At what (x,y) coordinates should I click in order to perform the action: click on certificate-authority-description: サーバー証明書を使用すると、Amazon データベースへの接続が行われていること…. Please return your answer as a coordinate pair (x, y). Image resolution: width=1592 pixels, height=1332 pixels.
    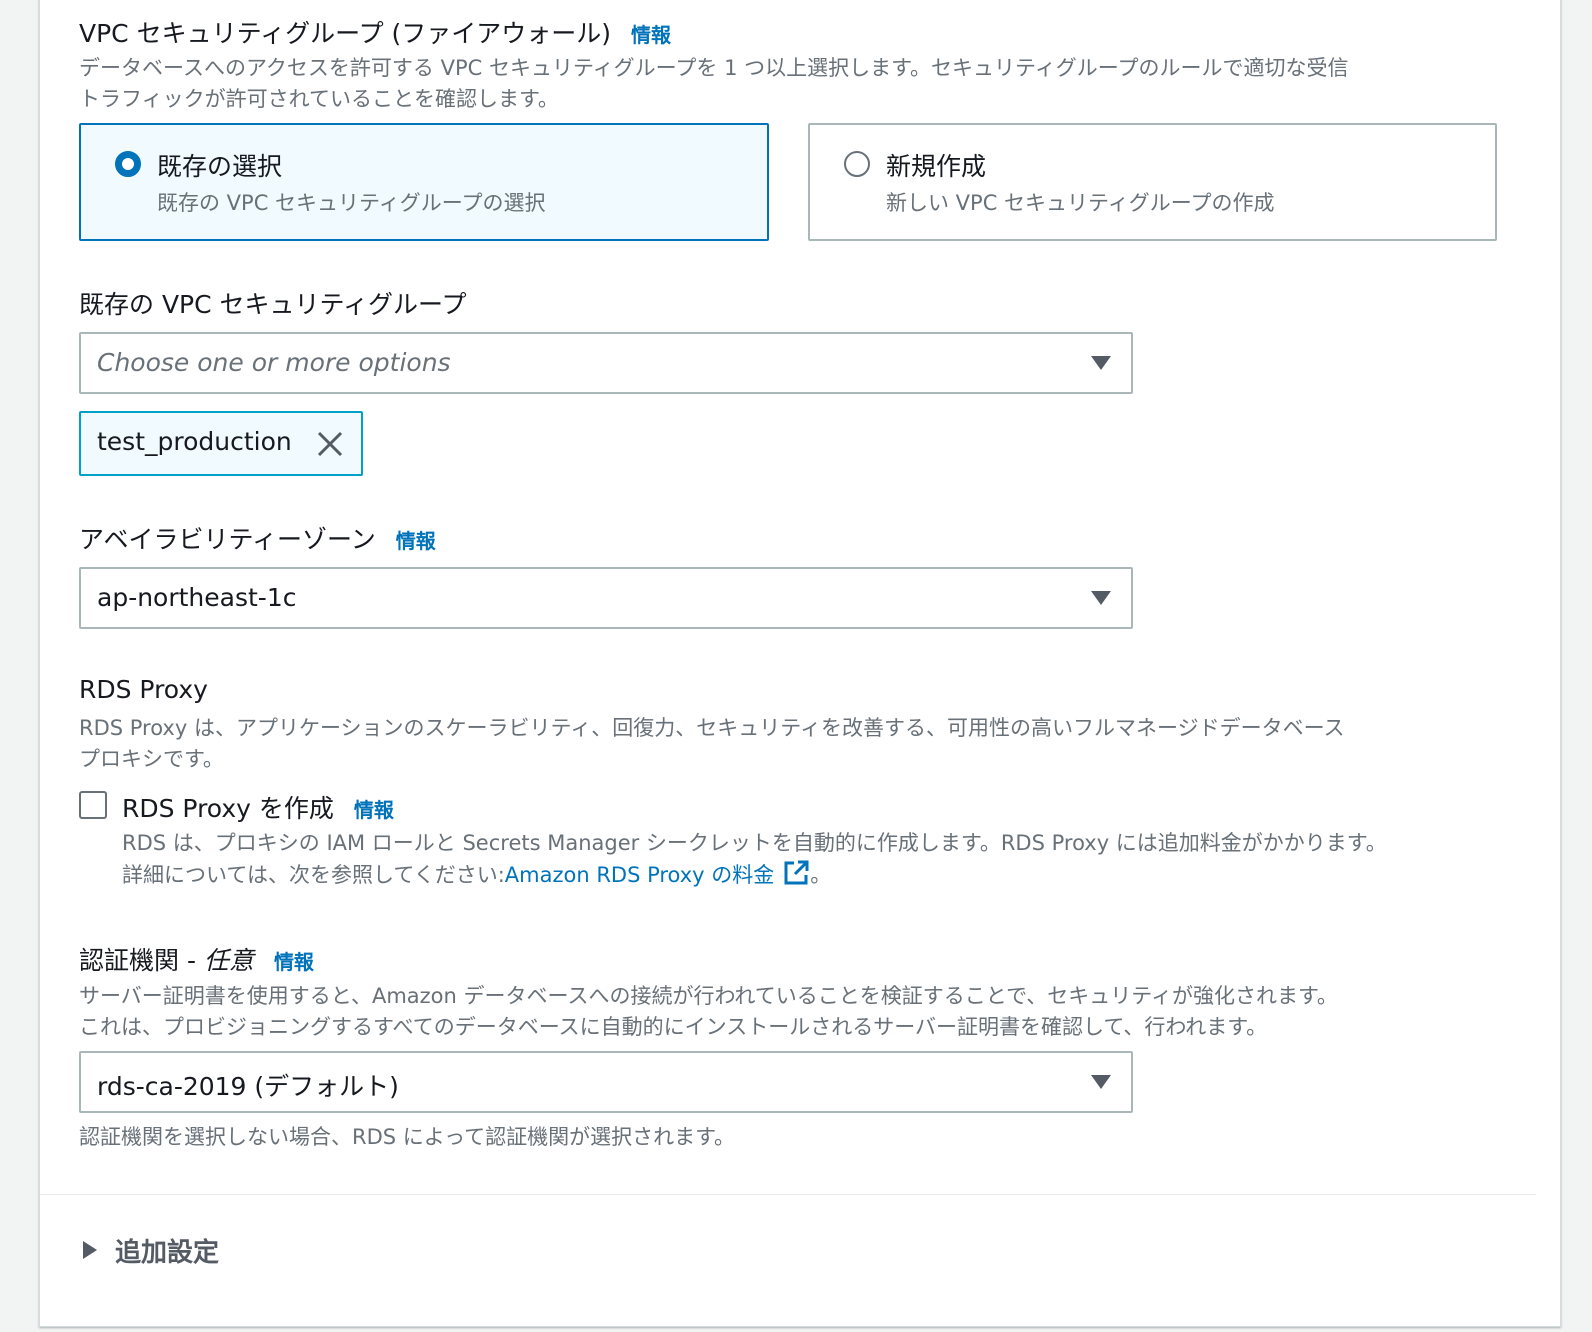
    Looking at the image, I should click on (708, 1012).